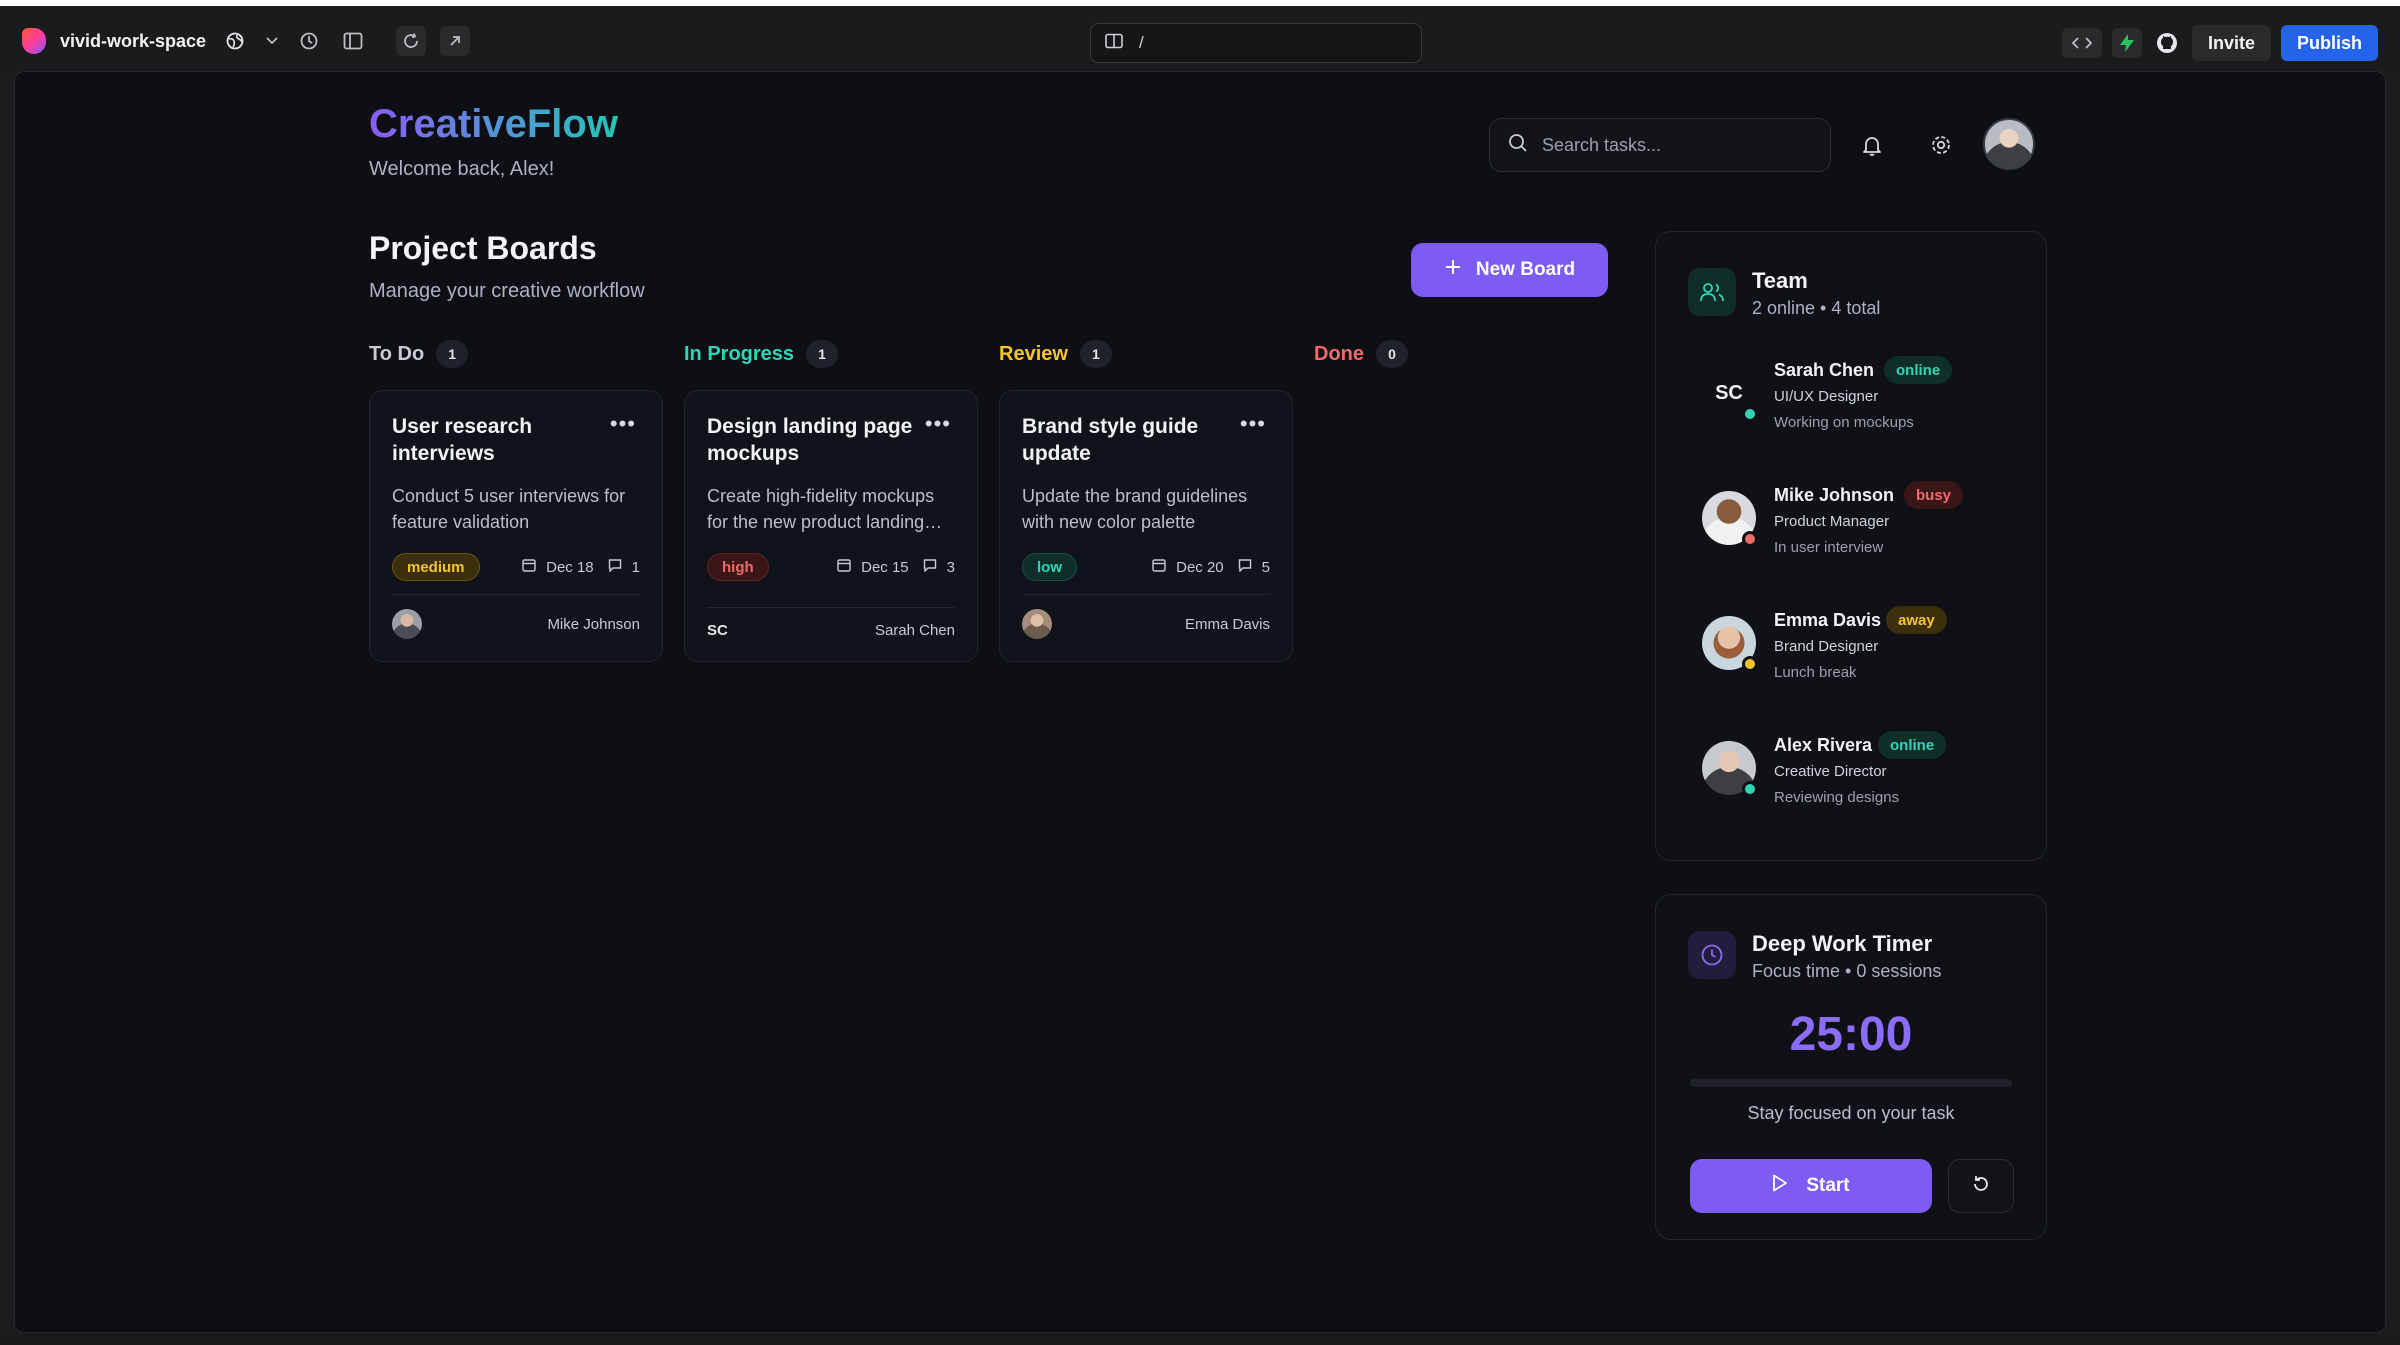  Describe the element at coordinates (1828, 620) in the screenshot. I see `member-name: Emma Davis` at that location.